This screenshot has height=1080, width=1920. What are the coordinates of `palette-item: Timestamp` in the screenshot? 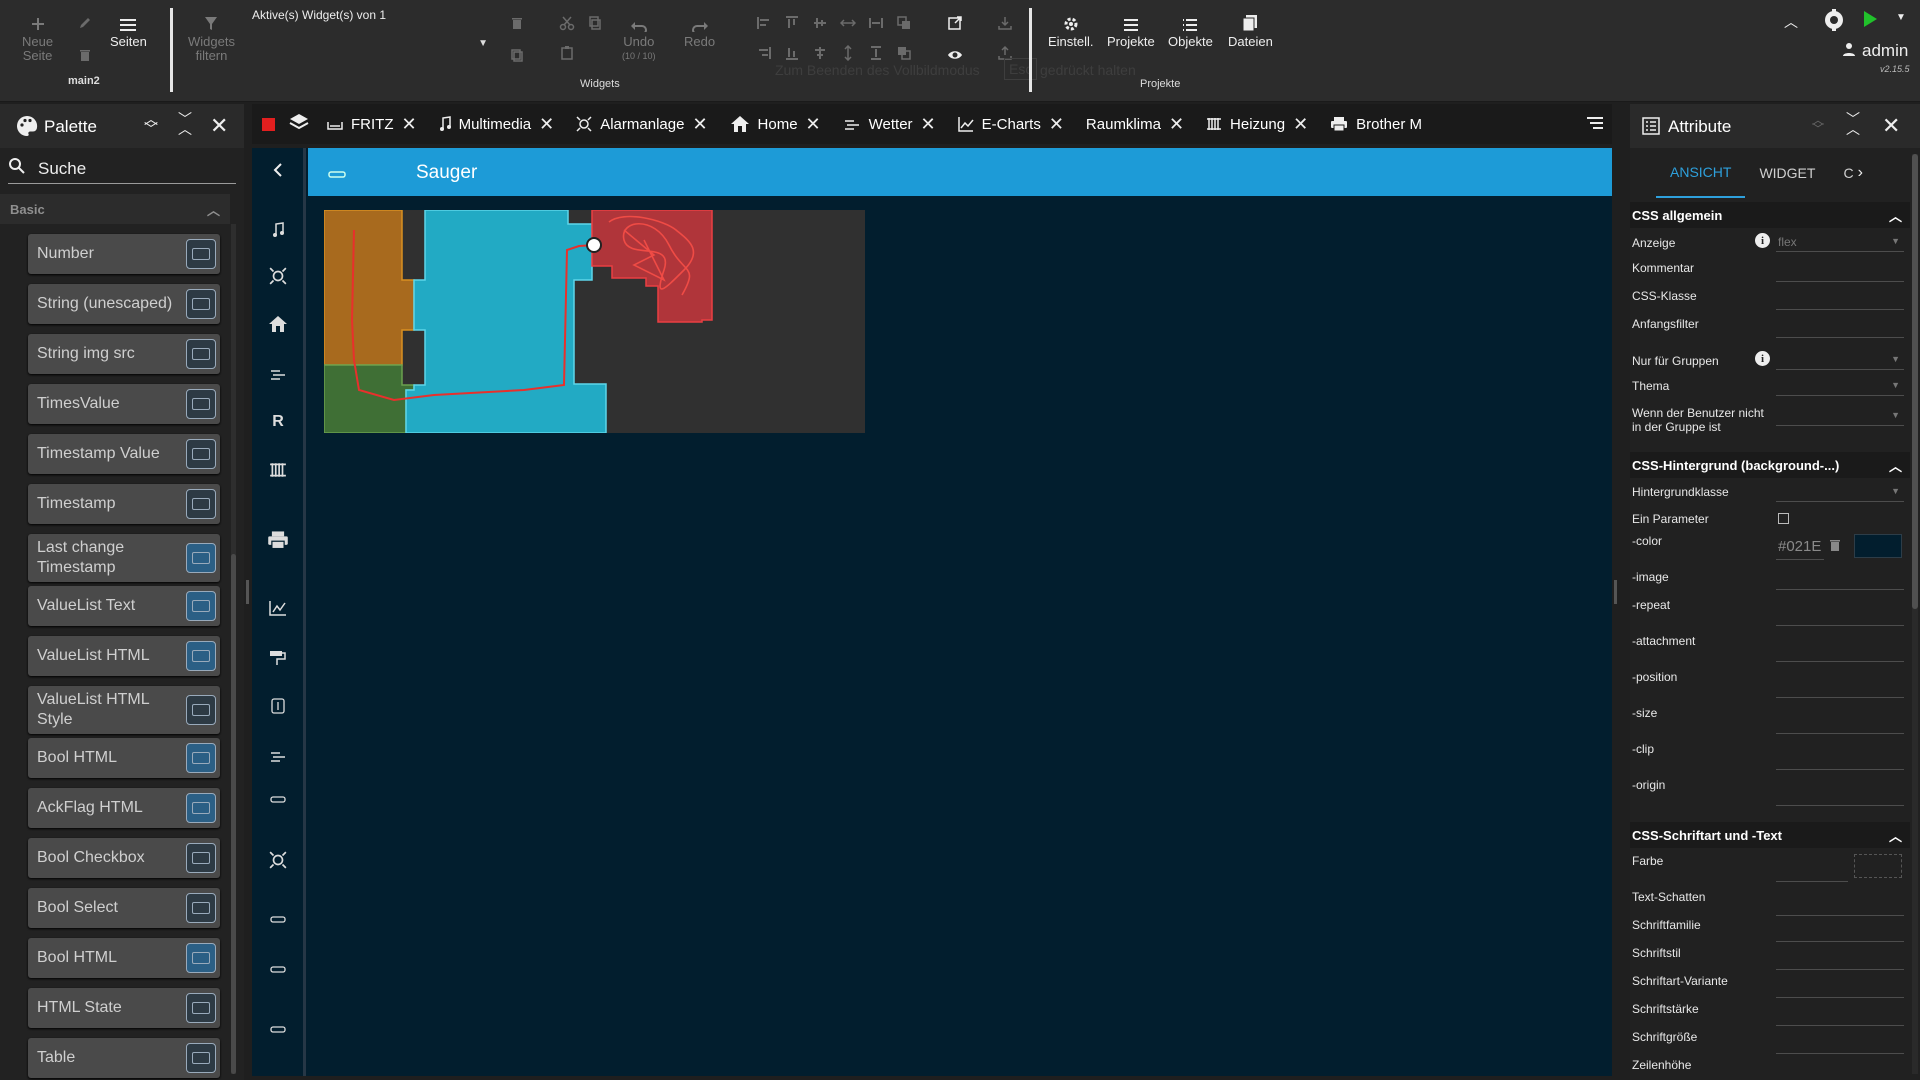 It's located at (124, 504).